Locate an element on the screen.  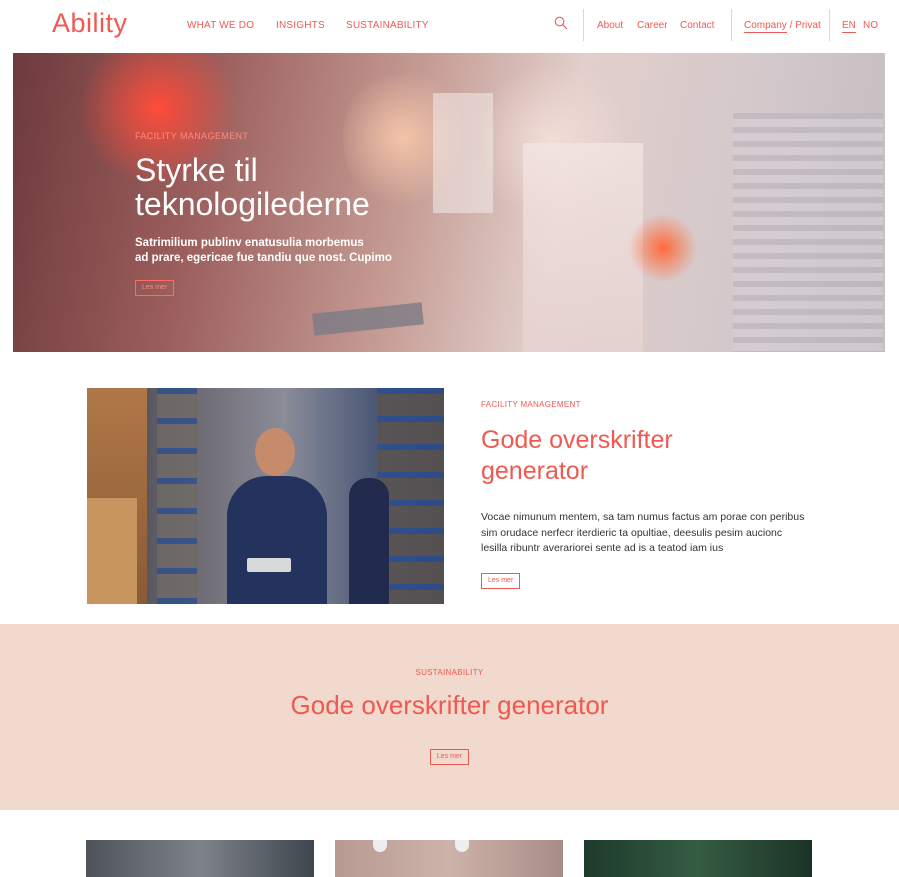
sustainability-button-wrap: Les mer is located at coordinates (449, 755).